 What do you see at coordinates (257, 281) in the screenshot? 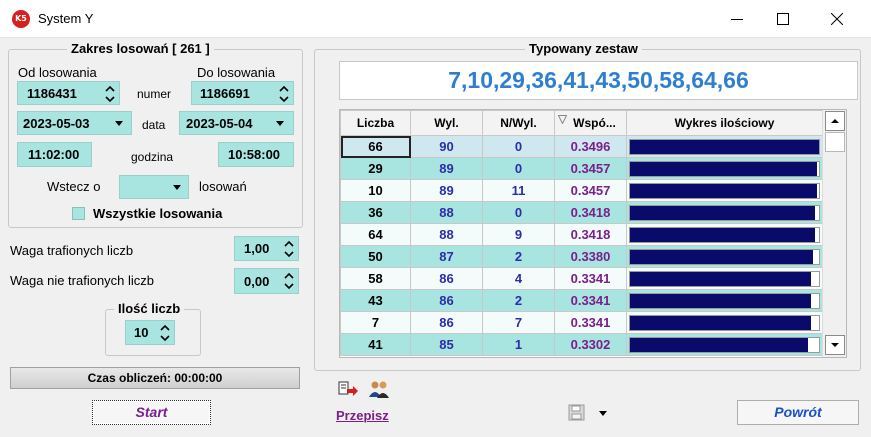
I see `miss-weight-value: 0,00` at bounding box center [257, 281].